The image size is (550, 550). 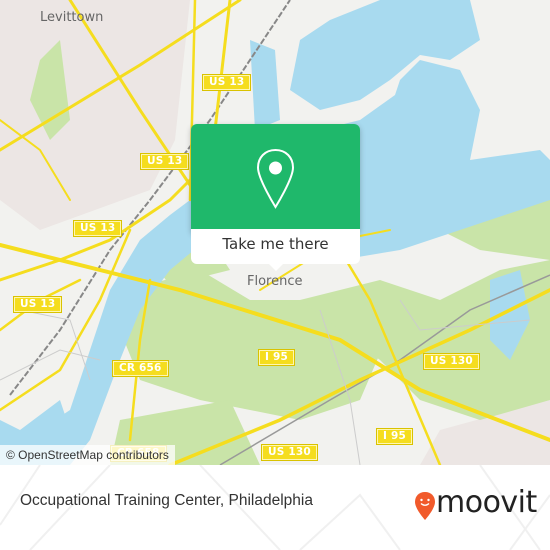 I want to click on moovit-logo: moovit, so click(x=475, y=506).